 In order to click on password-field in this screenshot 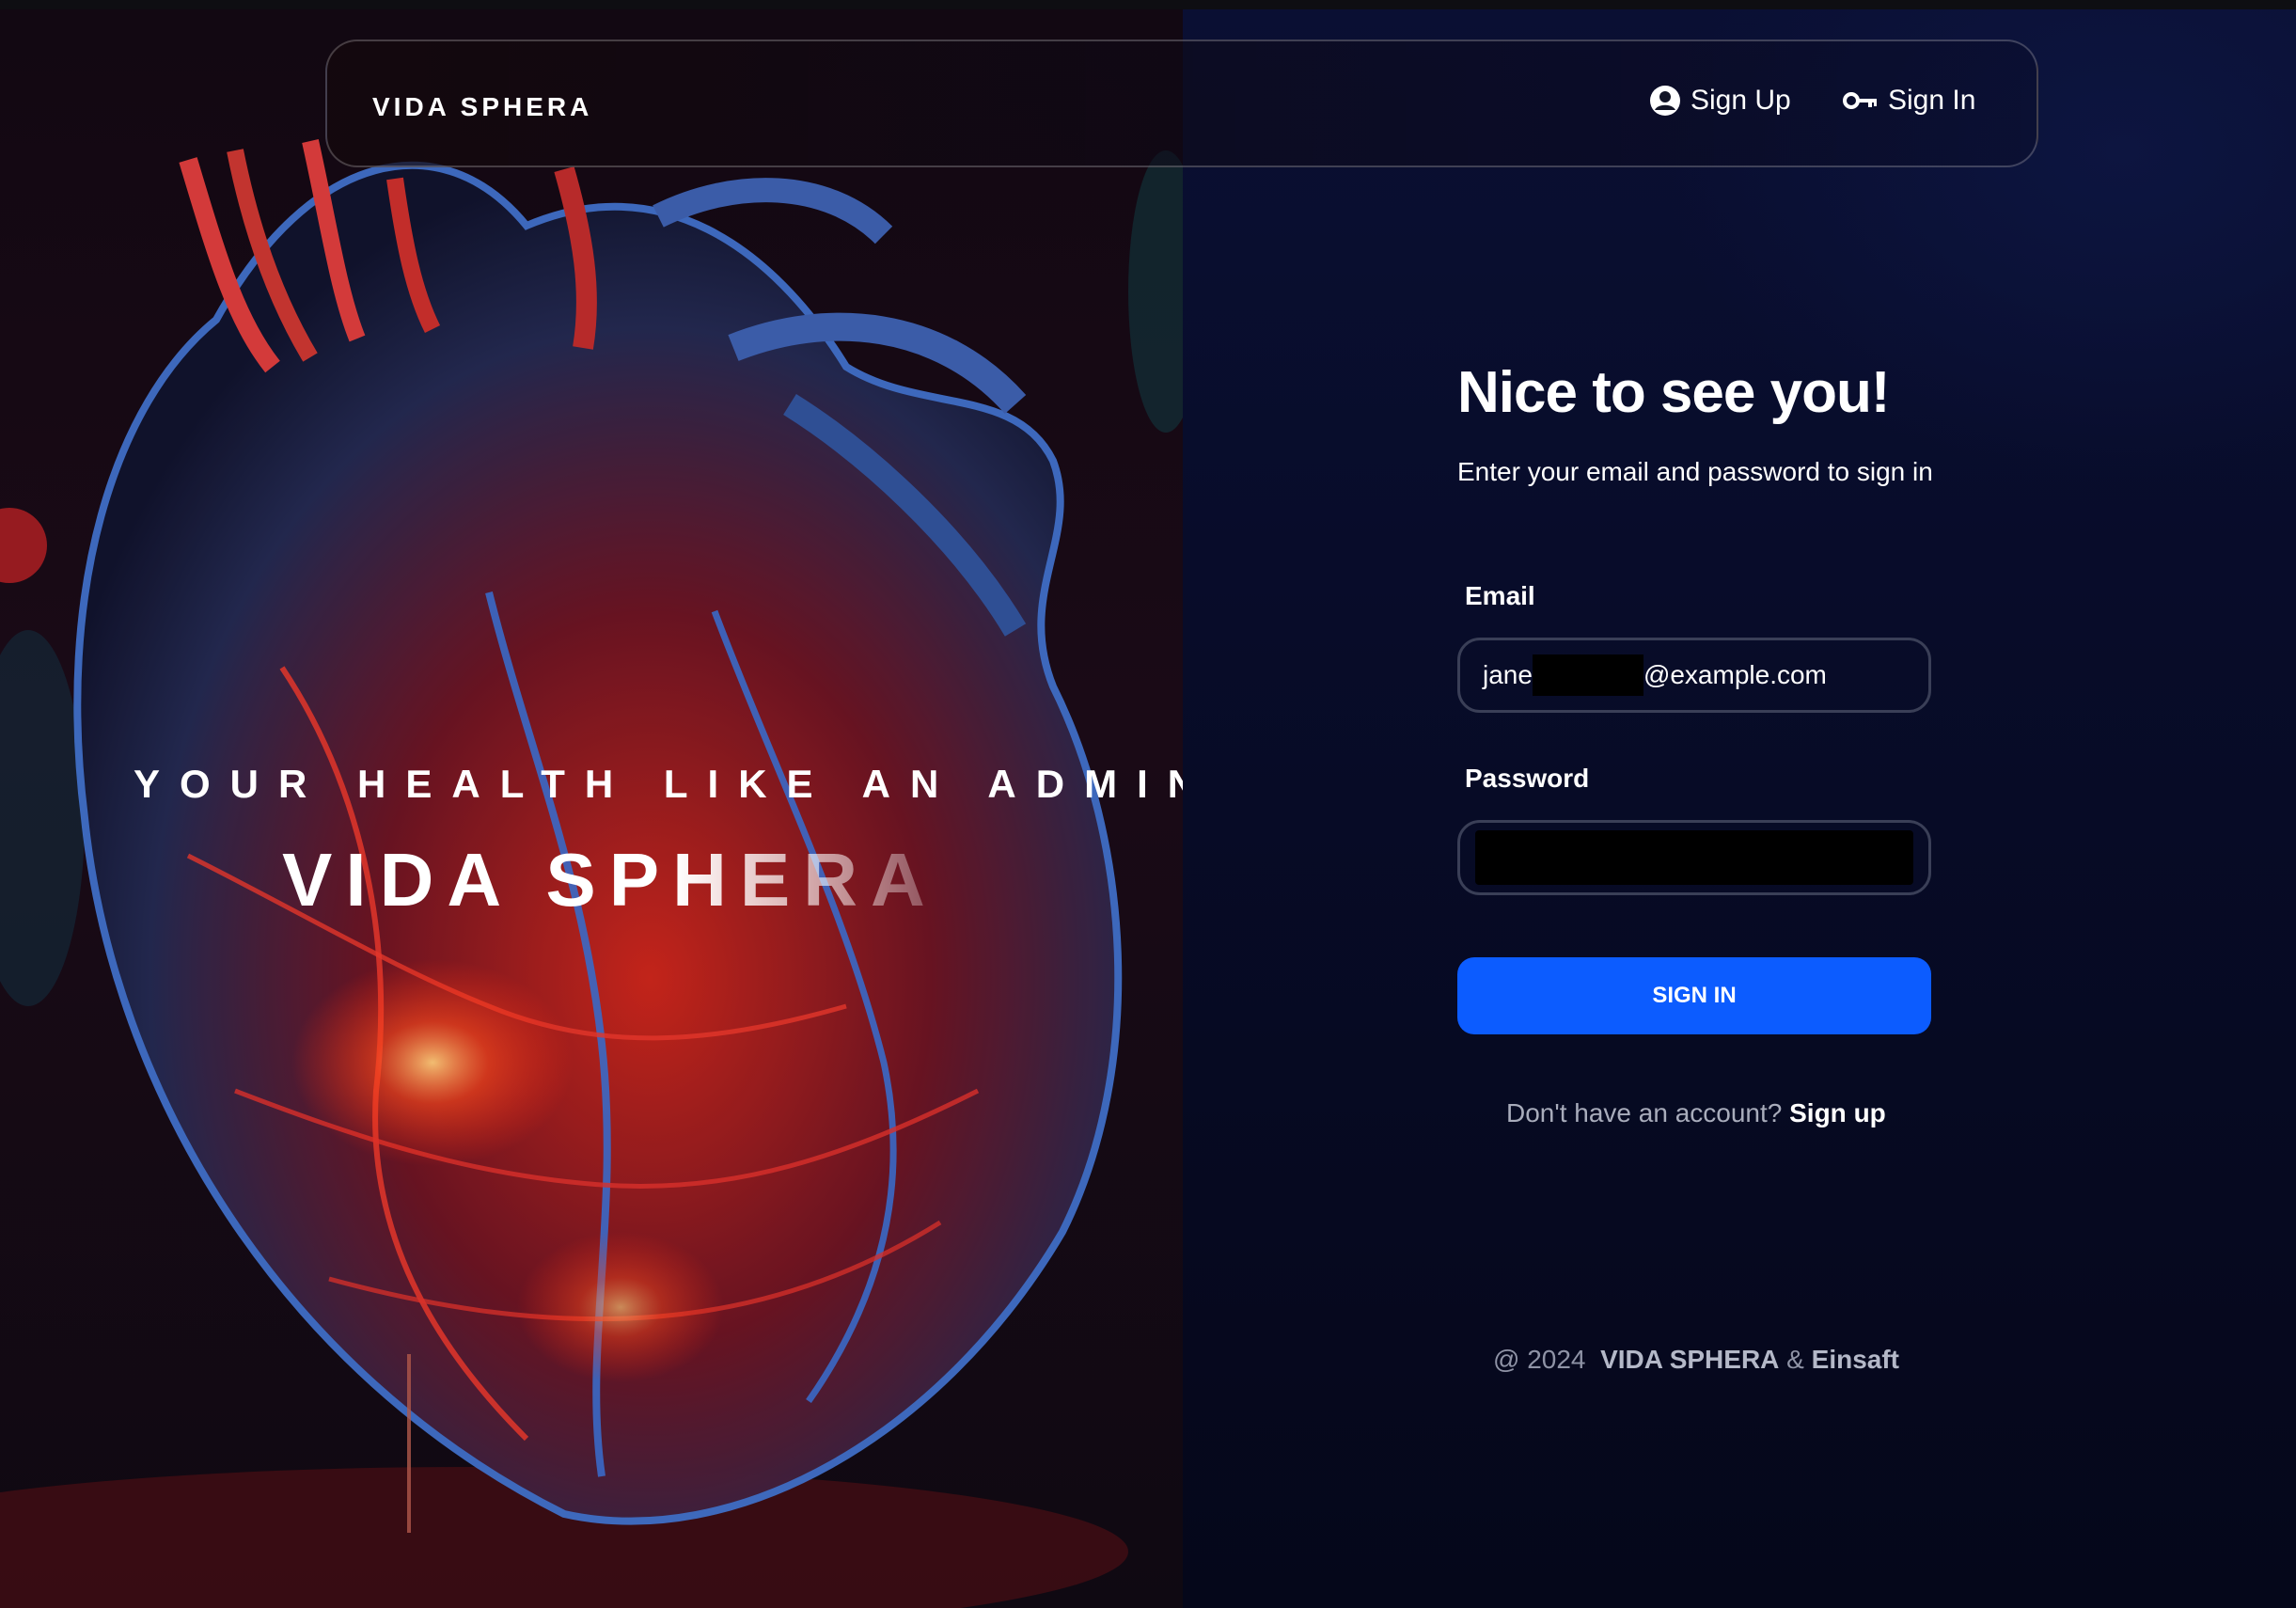, I will do `click(1694, 857)`.